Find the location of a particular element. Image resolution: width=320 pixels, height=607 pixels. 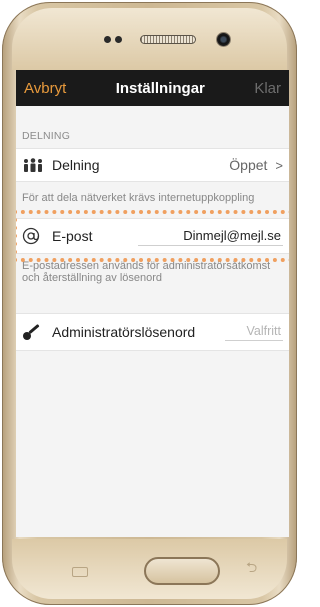

front-camera is located at coordinates (223, 39).